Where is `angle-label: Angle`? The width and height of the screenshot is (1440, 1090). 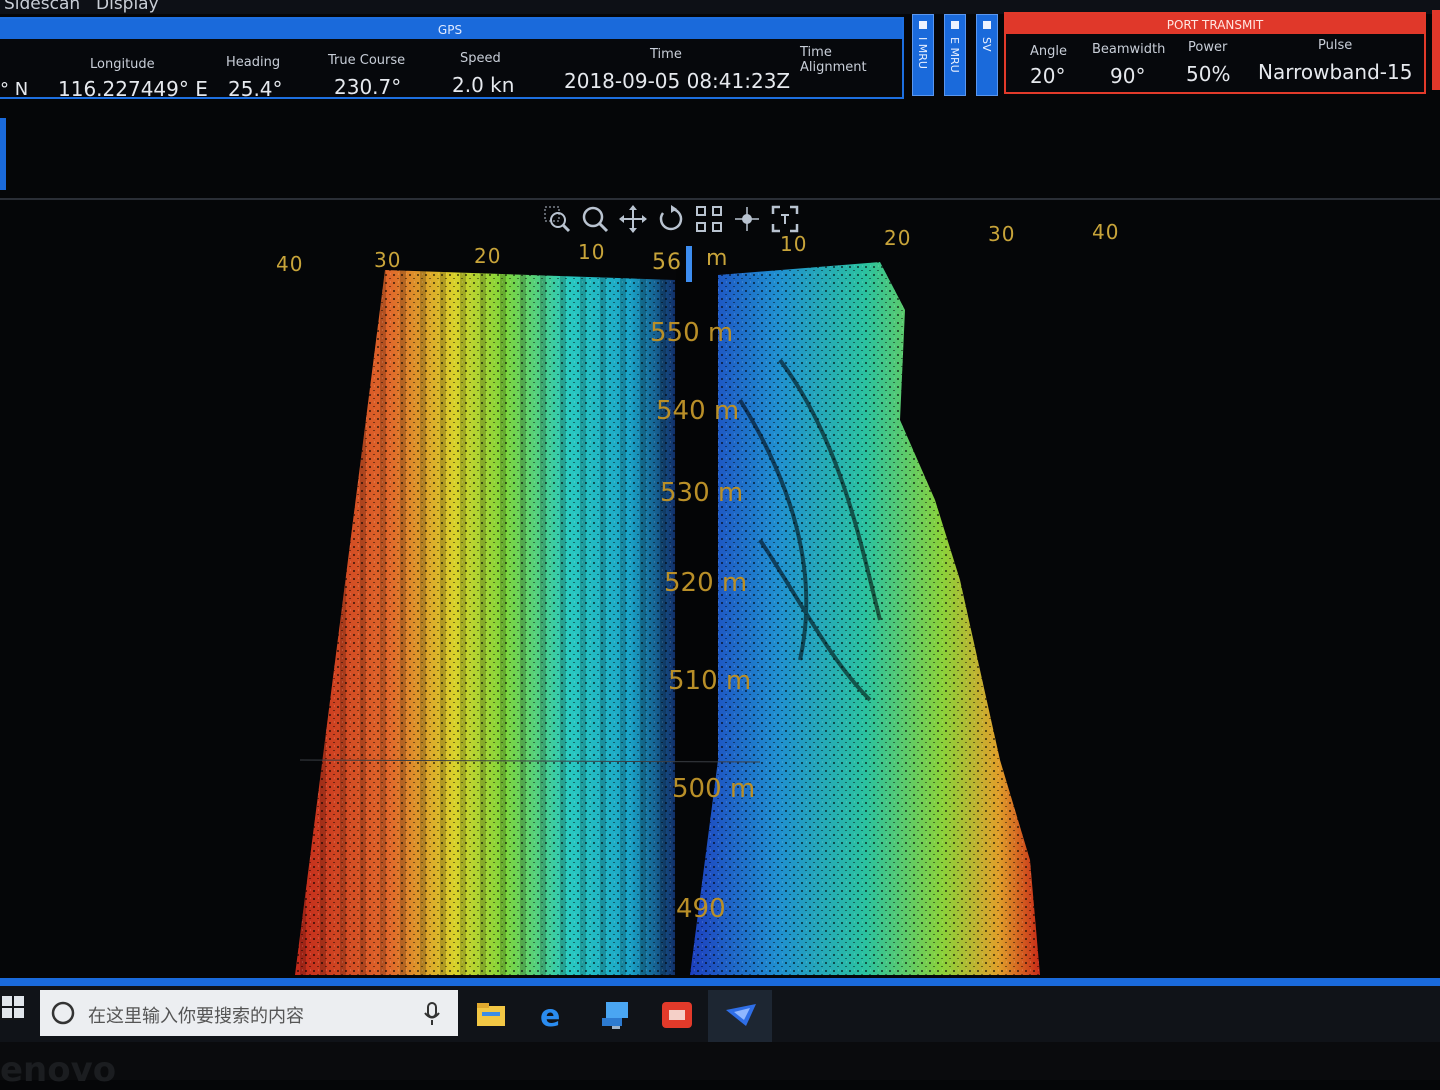 angle-label: Angle is located at coordinates (1048, 51).